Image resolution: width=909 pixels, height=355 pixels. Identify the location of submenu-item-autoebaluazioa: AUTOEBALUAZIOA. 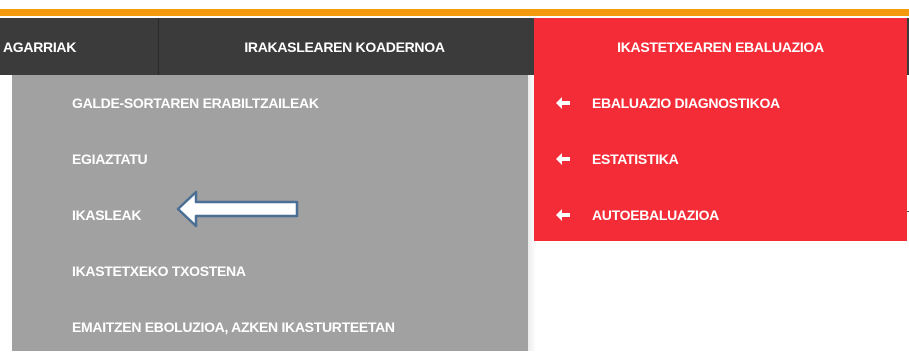
(720, 215).